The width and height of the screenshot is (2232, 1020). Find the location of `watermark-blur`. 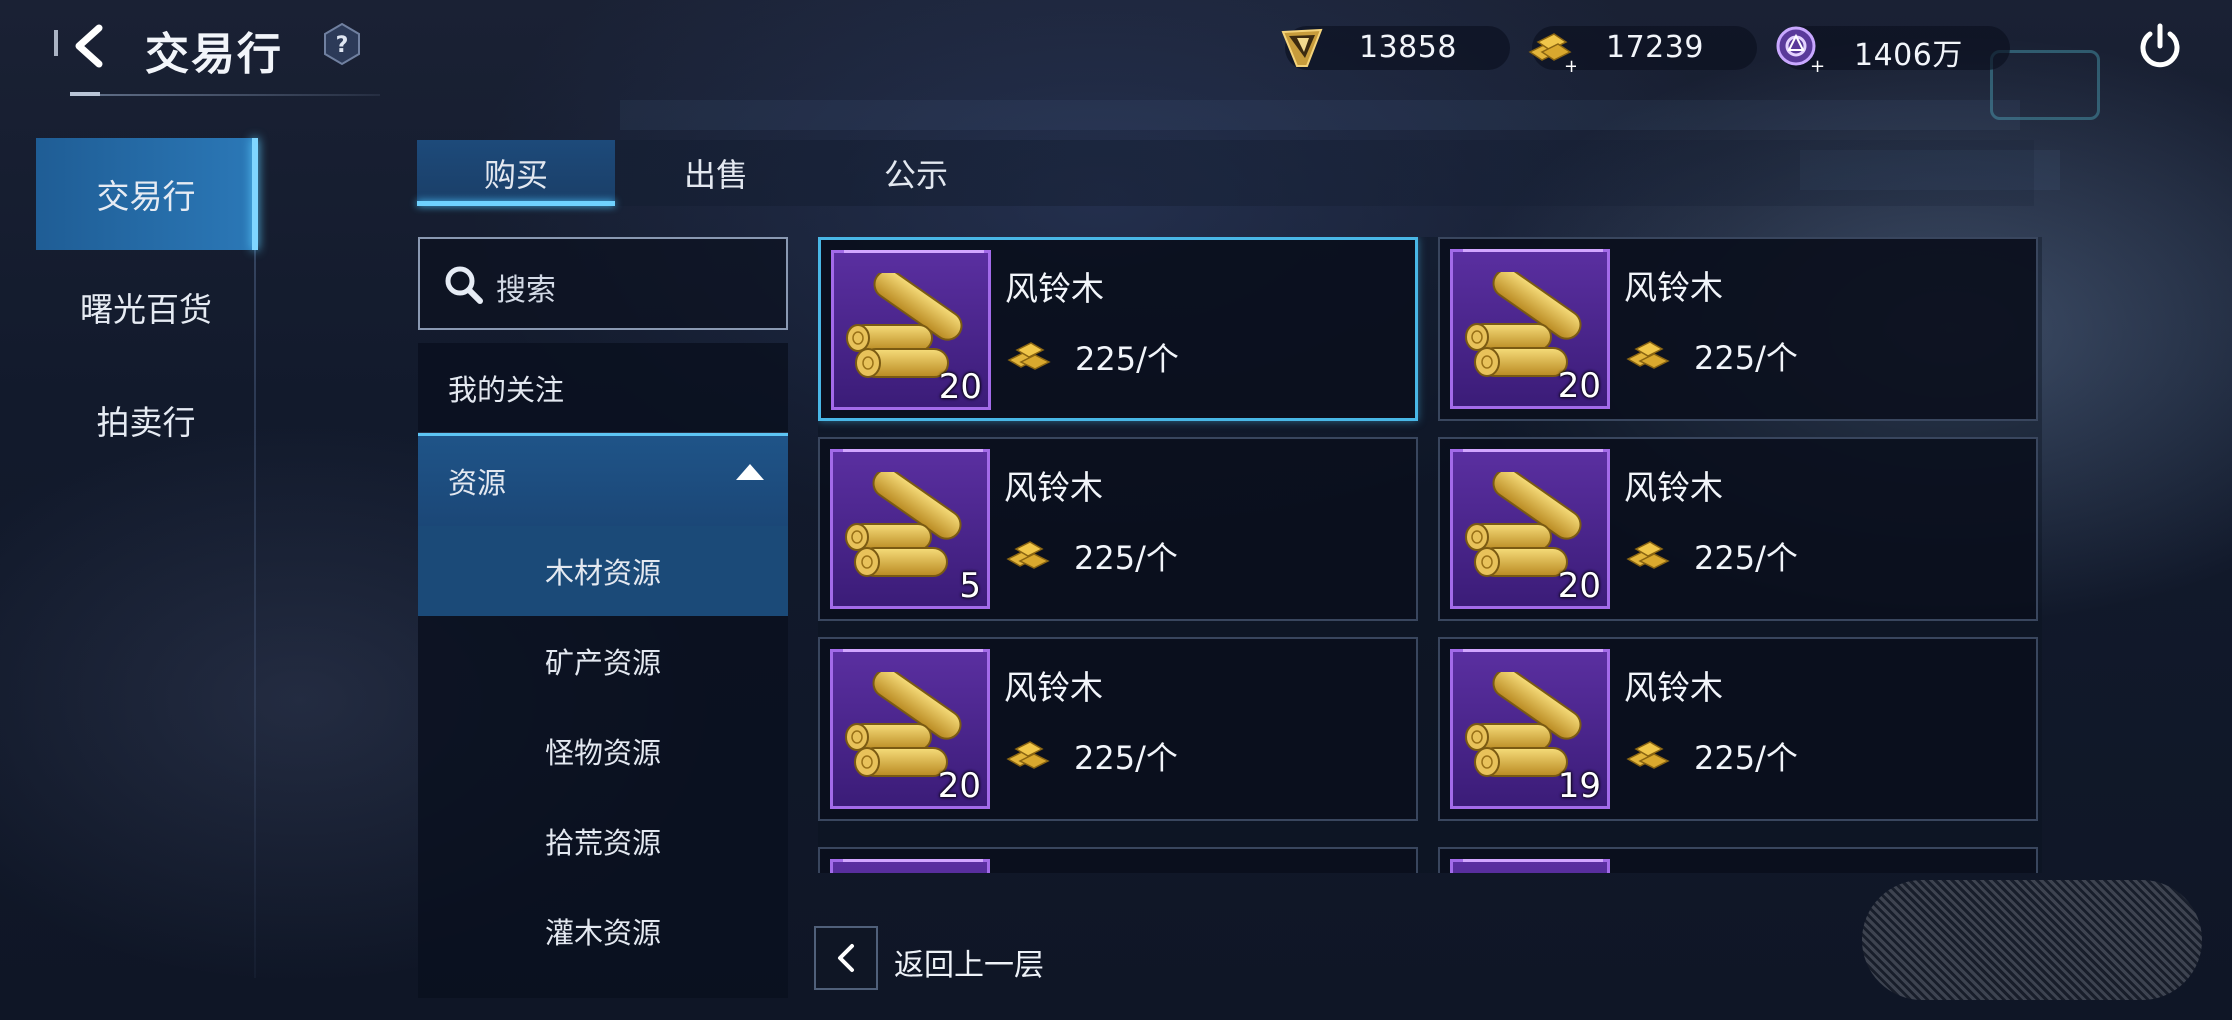

watermark-blur is located at coordinates (2032, 940).